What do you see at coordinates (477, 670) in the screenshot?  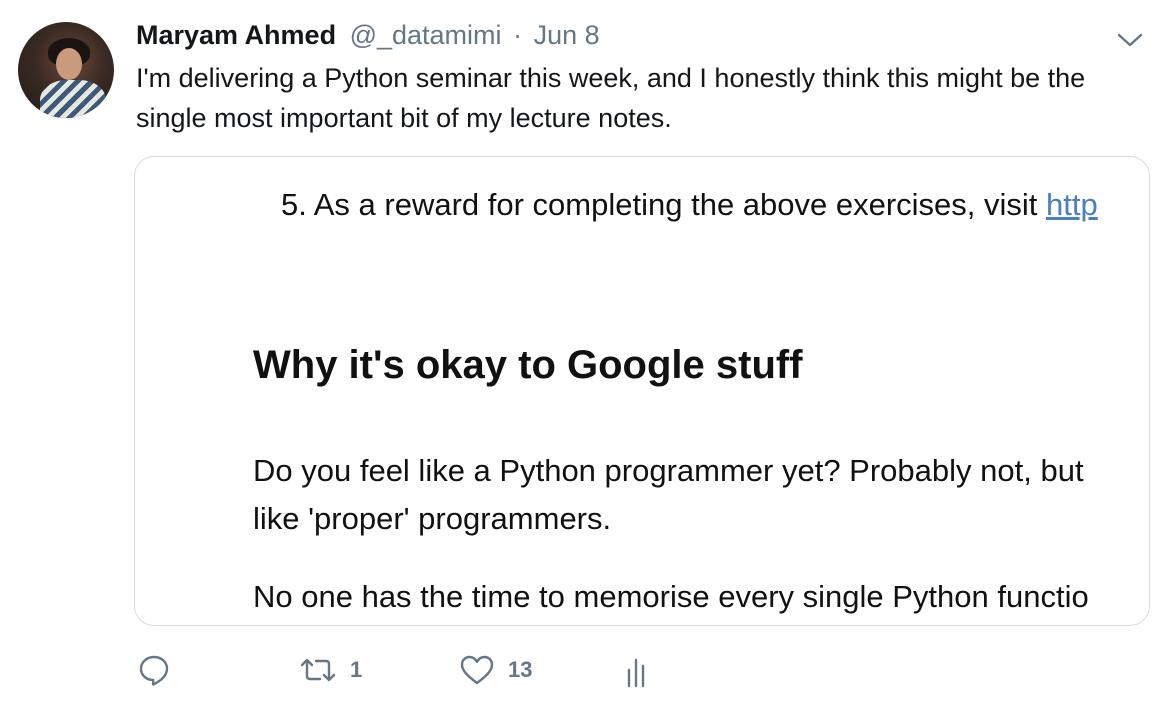 I see `heart-icon` at bounding box center [477, 670].